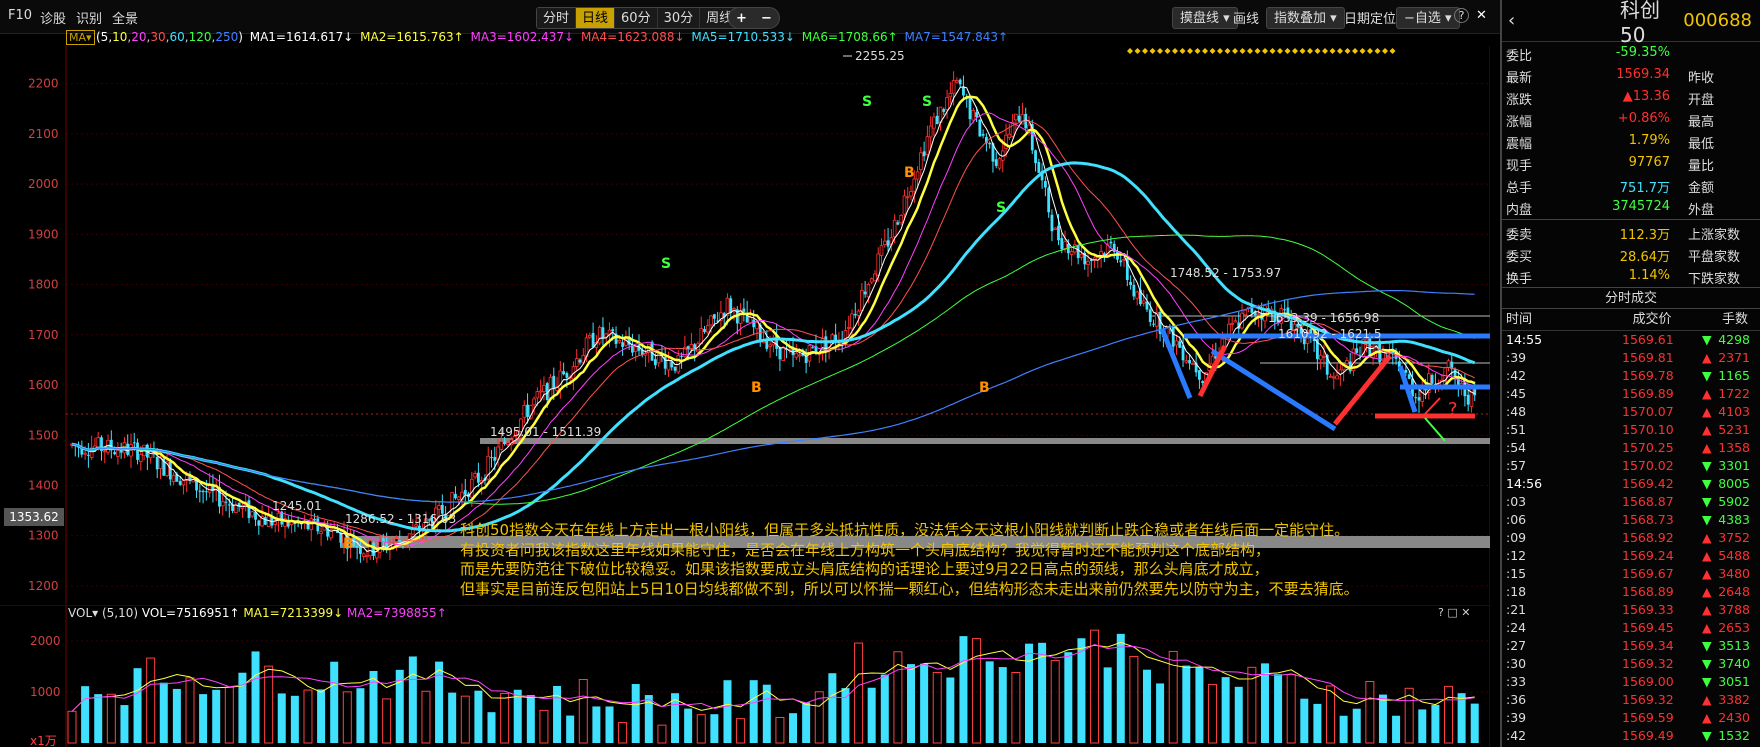 Image resolution: width=1760 pixels, height=747 pixels. What do you see at coordinates (1516, 609) in the screenshot?
I see `tick-time: :21` at bounding box center [1516, 609].